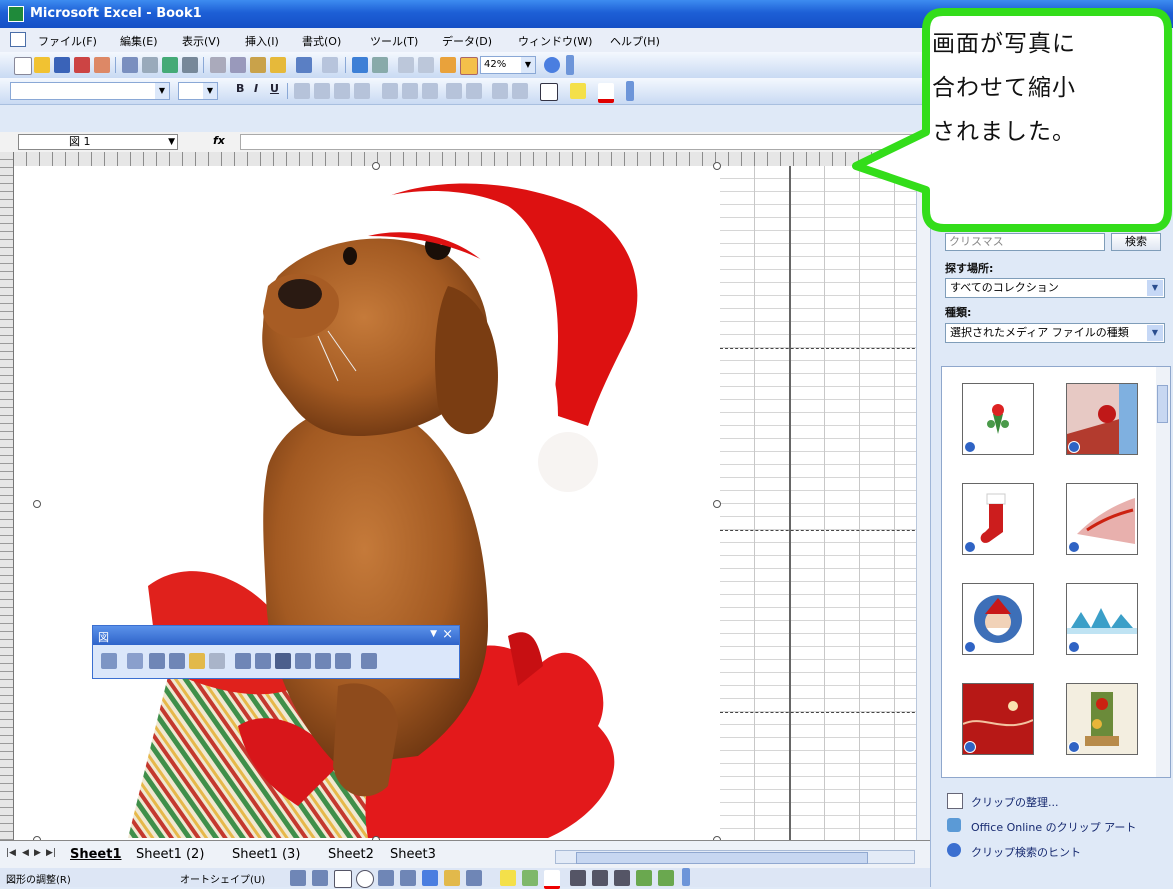 The width and height of the screenshot is (1173, 889). I want to click on dash-style-icon, so click(600, 878).